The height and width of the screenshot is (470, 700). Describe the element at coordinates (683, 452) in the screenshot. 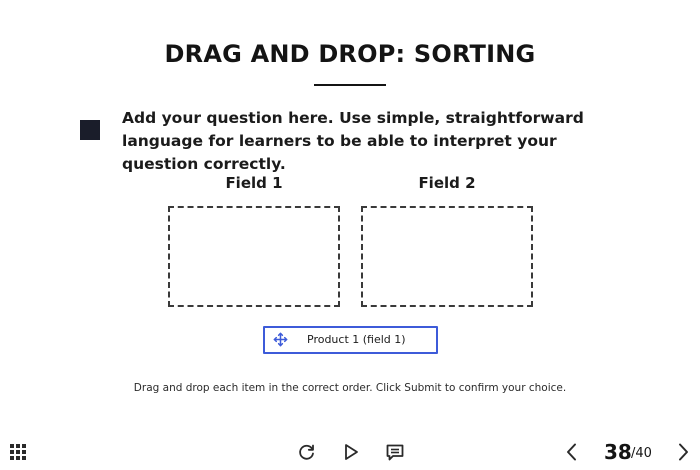

I see `chevron-right-icon` at that location.